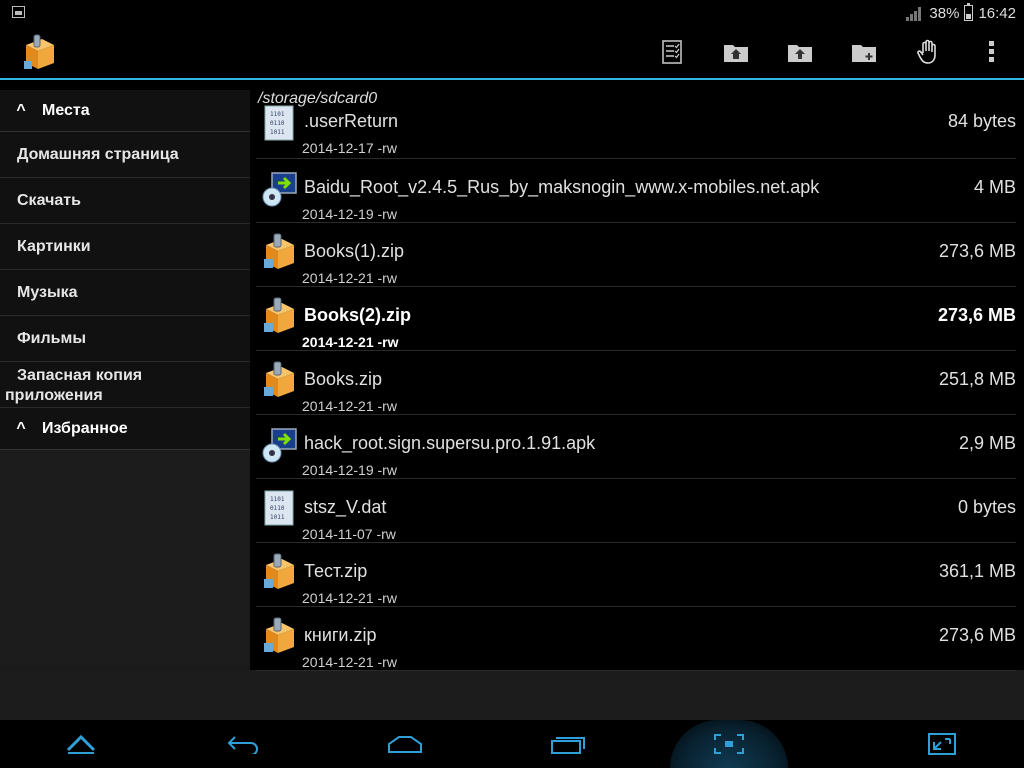 This screenshot has height=768, width=1024. I want to click on upload-folder-button, so click(800, 51).